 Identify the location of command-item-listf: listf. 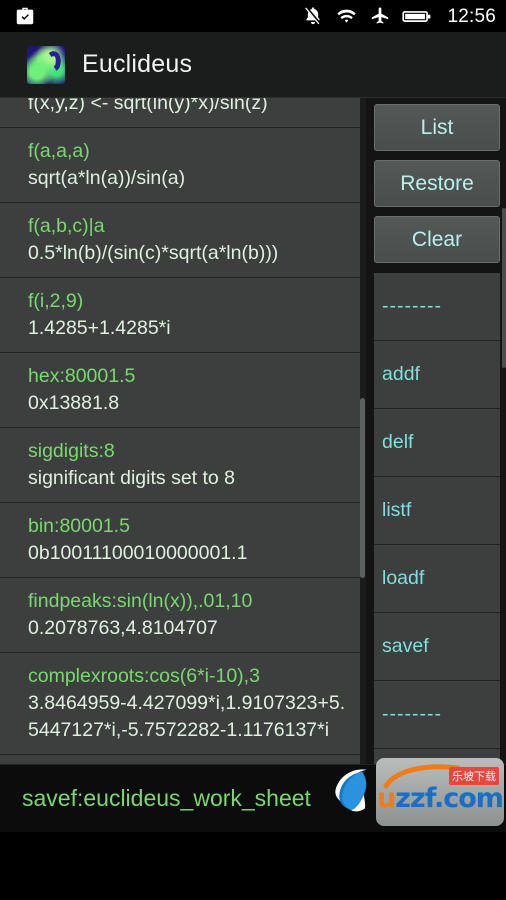
(437, 511).